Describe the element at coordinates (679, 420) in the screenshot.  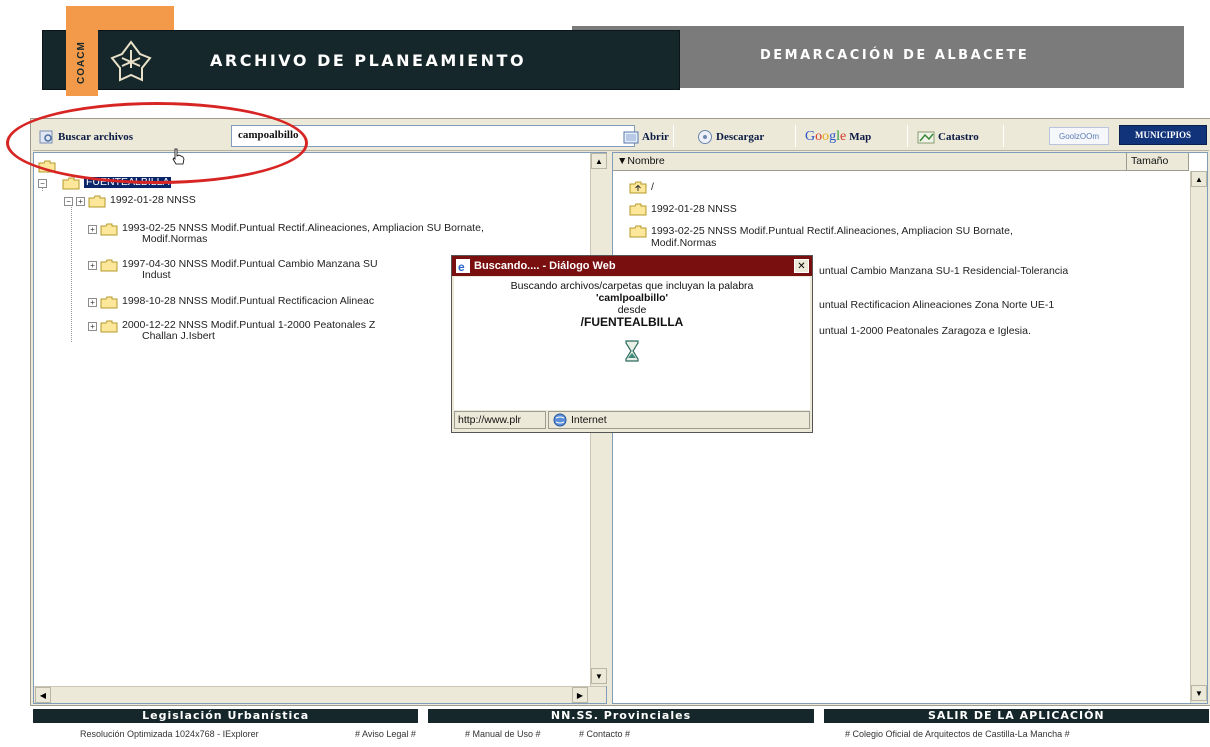
I see `status-zone: Internet` at that location.